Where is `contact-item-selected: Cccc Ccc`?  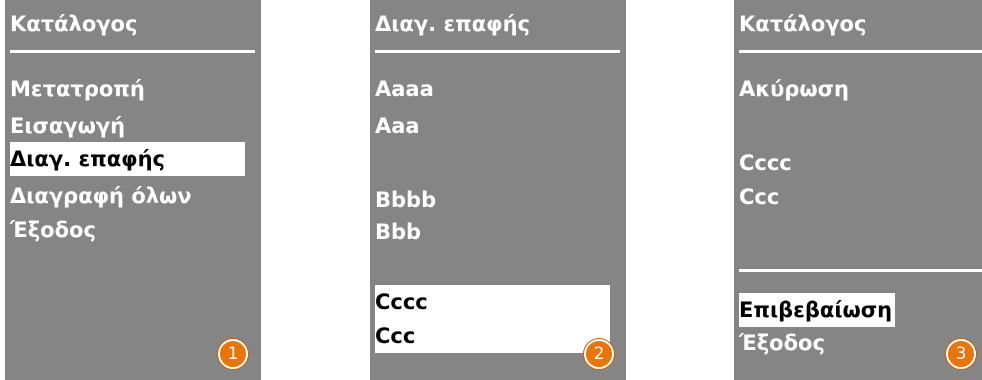
contact-item-selected: Cccc Ccc is located at coordinates (492, 319).